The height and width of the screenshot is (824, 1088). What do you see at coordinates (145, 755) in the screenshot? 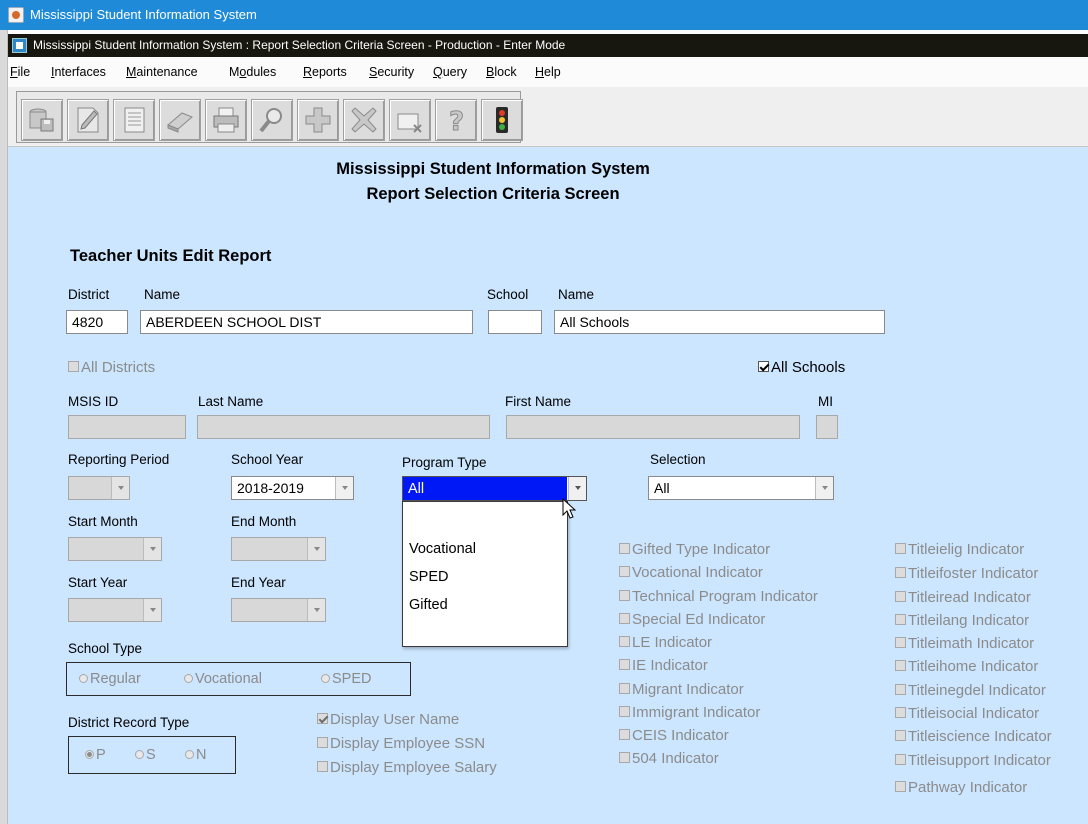
I see `record-type-radio-s: S` at bounding box center [145, 755].